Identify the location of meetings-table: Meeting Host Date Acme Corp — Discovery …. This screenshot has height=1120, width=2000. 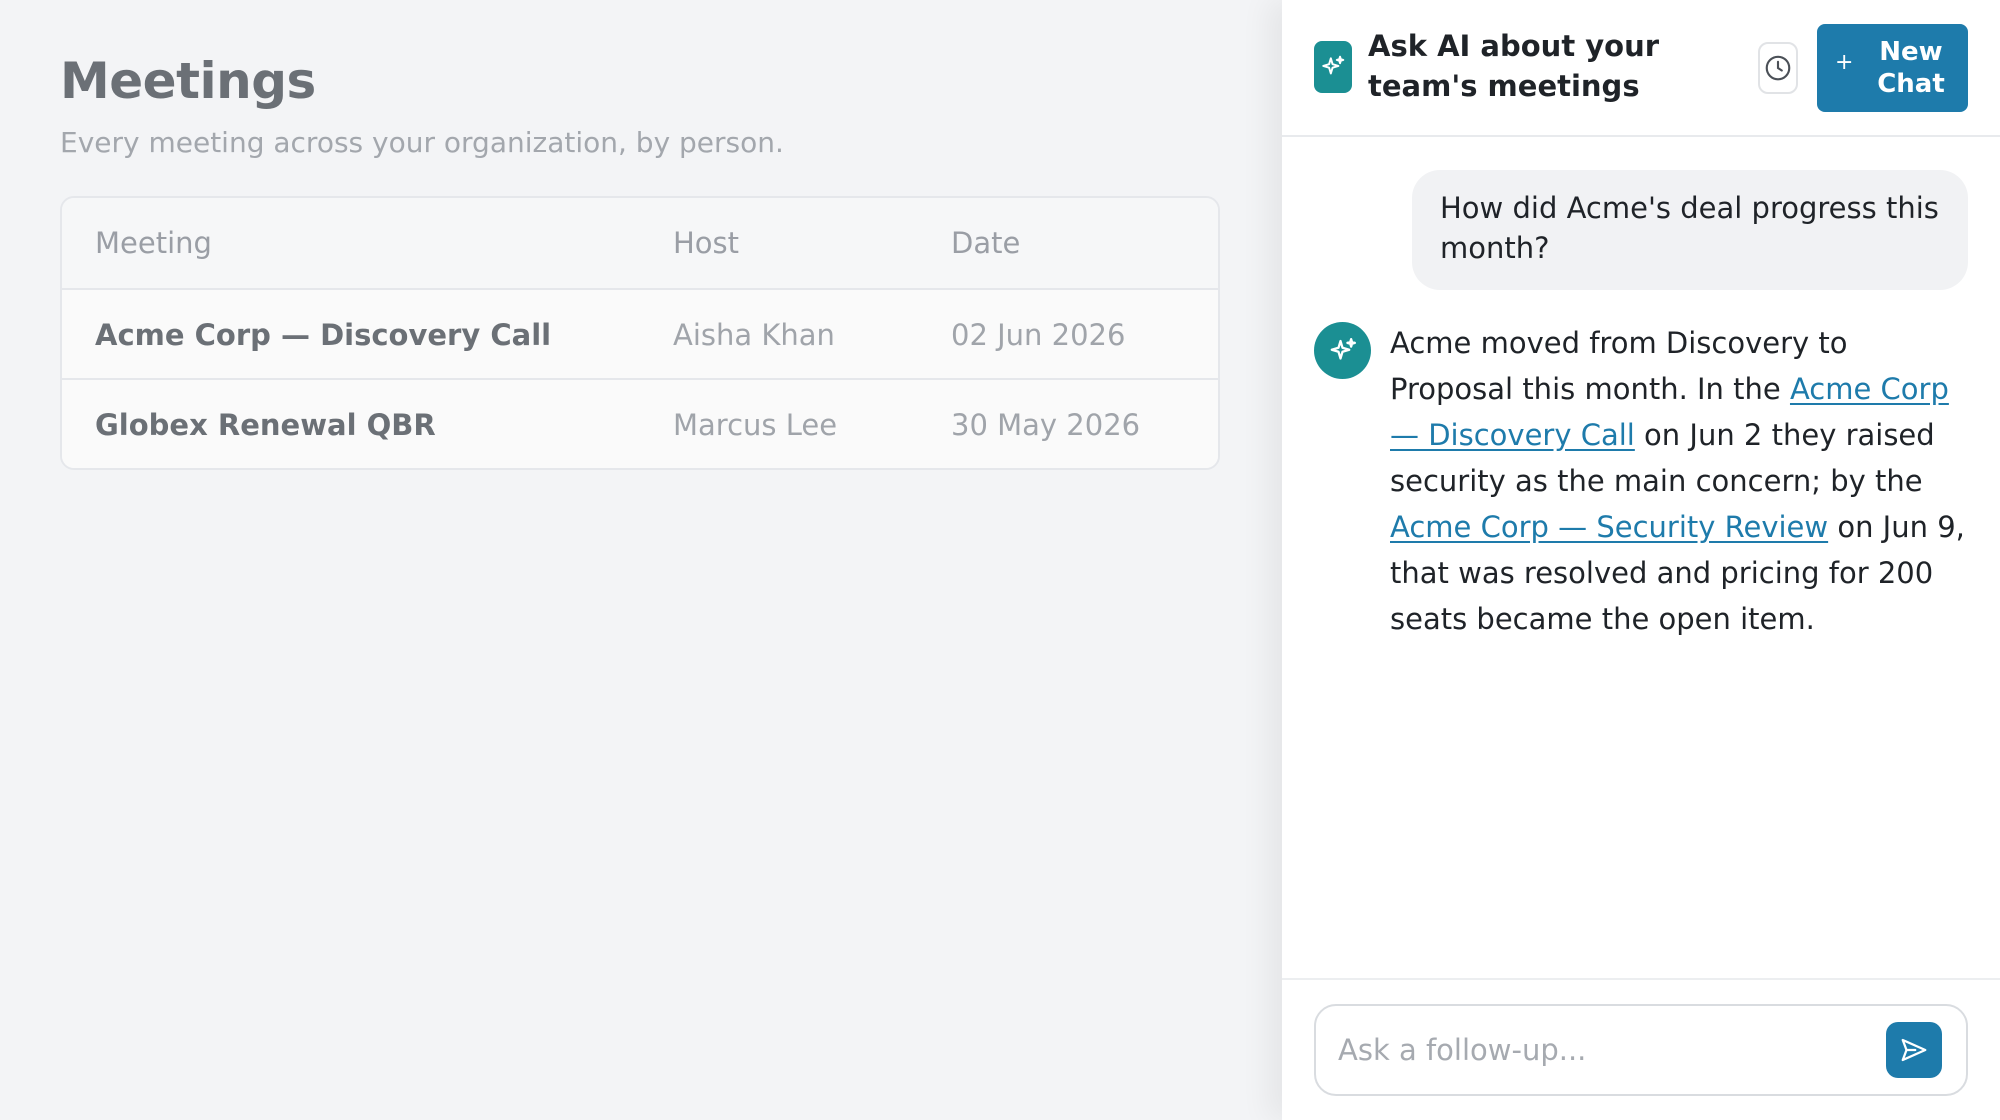
(640, 333).